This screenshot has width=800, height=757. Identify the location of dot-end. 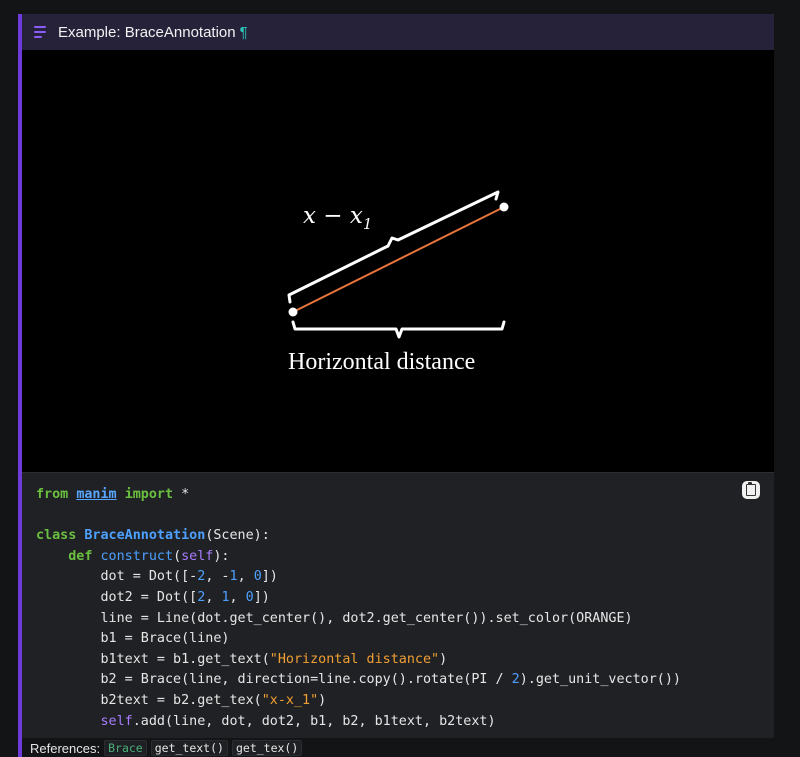
(504, 207).